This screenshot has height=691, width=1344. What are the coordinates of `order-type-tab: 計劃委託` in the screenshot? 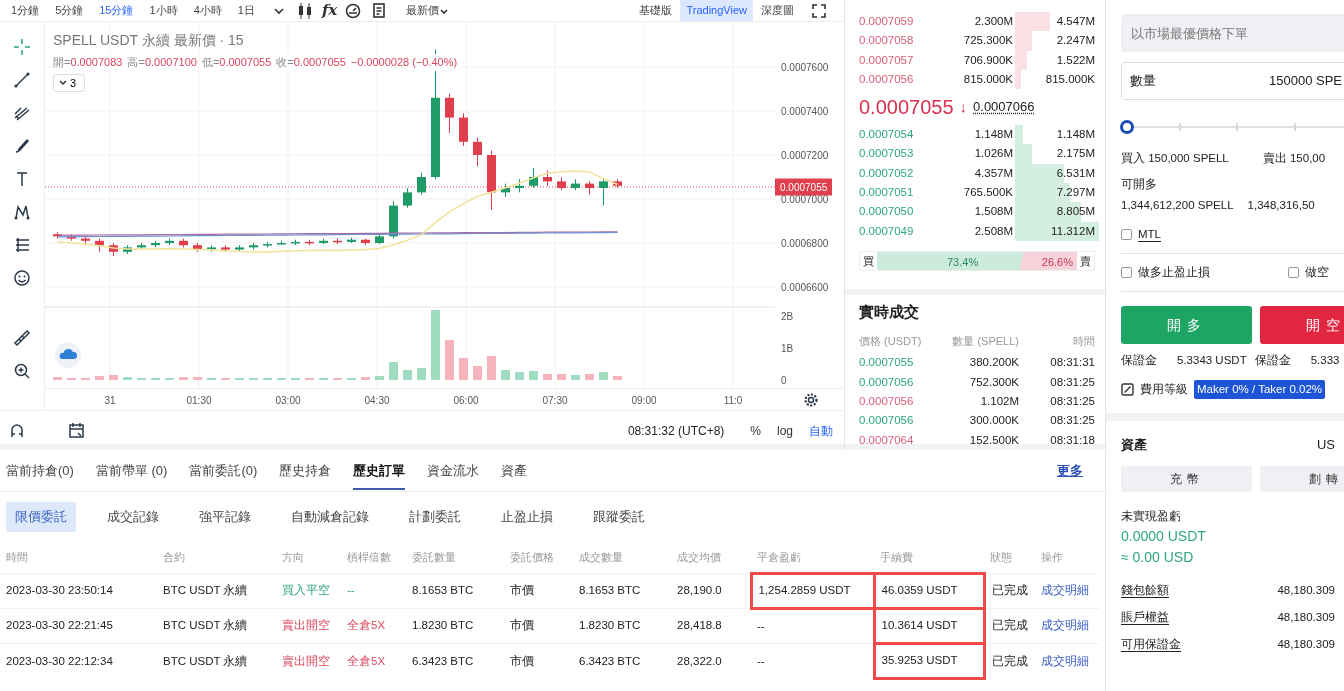 It's located at (435, 517).